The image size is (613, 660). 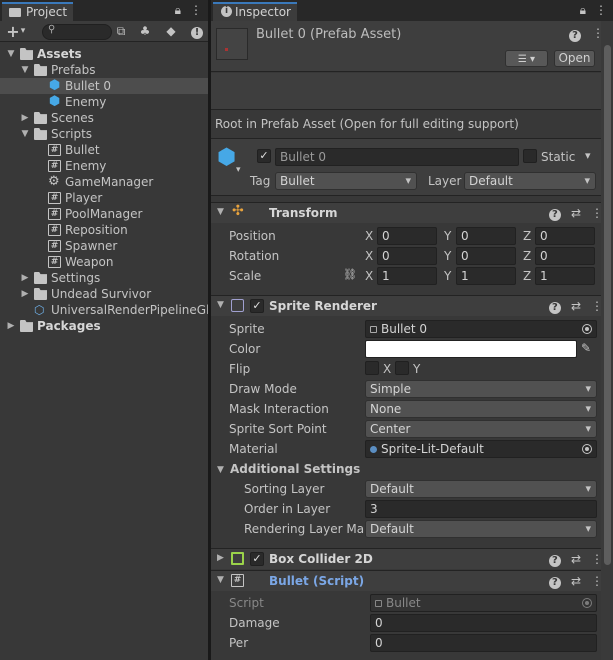 What do you see at coordinates (171, 31) in the screenshot?
I see `tag-icon: ◆` at bounding box center [171, 31].